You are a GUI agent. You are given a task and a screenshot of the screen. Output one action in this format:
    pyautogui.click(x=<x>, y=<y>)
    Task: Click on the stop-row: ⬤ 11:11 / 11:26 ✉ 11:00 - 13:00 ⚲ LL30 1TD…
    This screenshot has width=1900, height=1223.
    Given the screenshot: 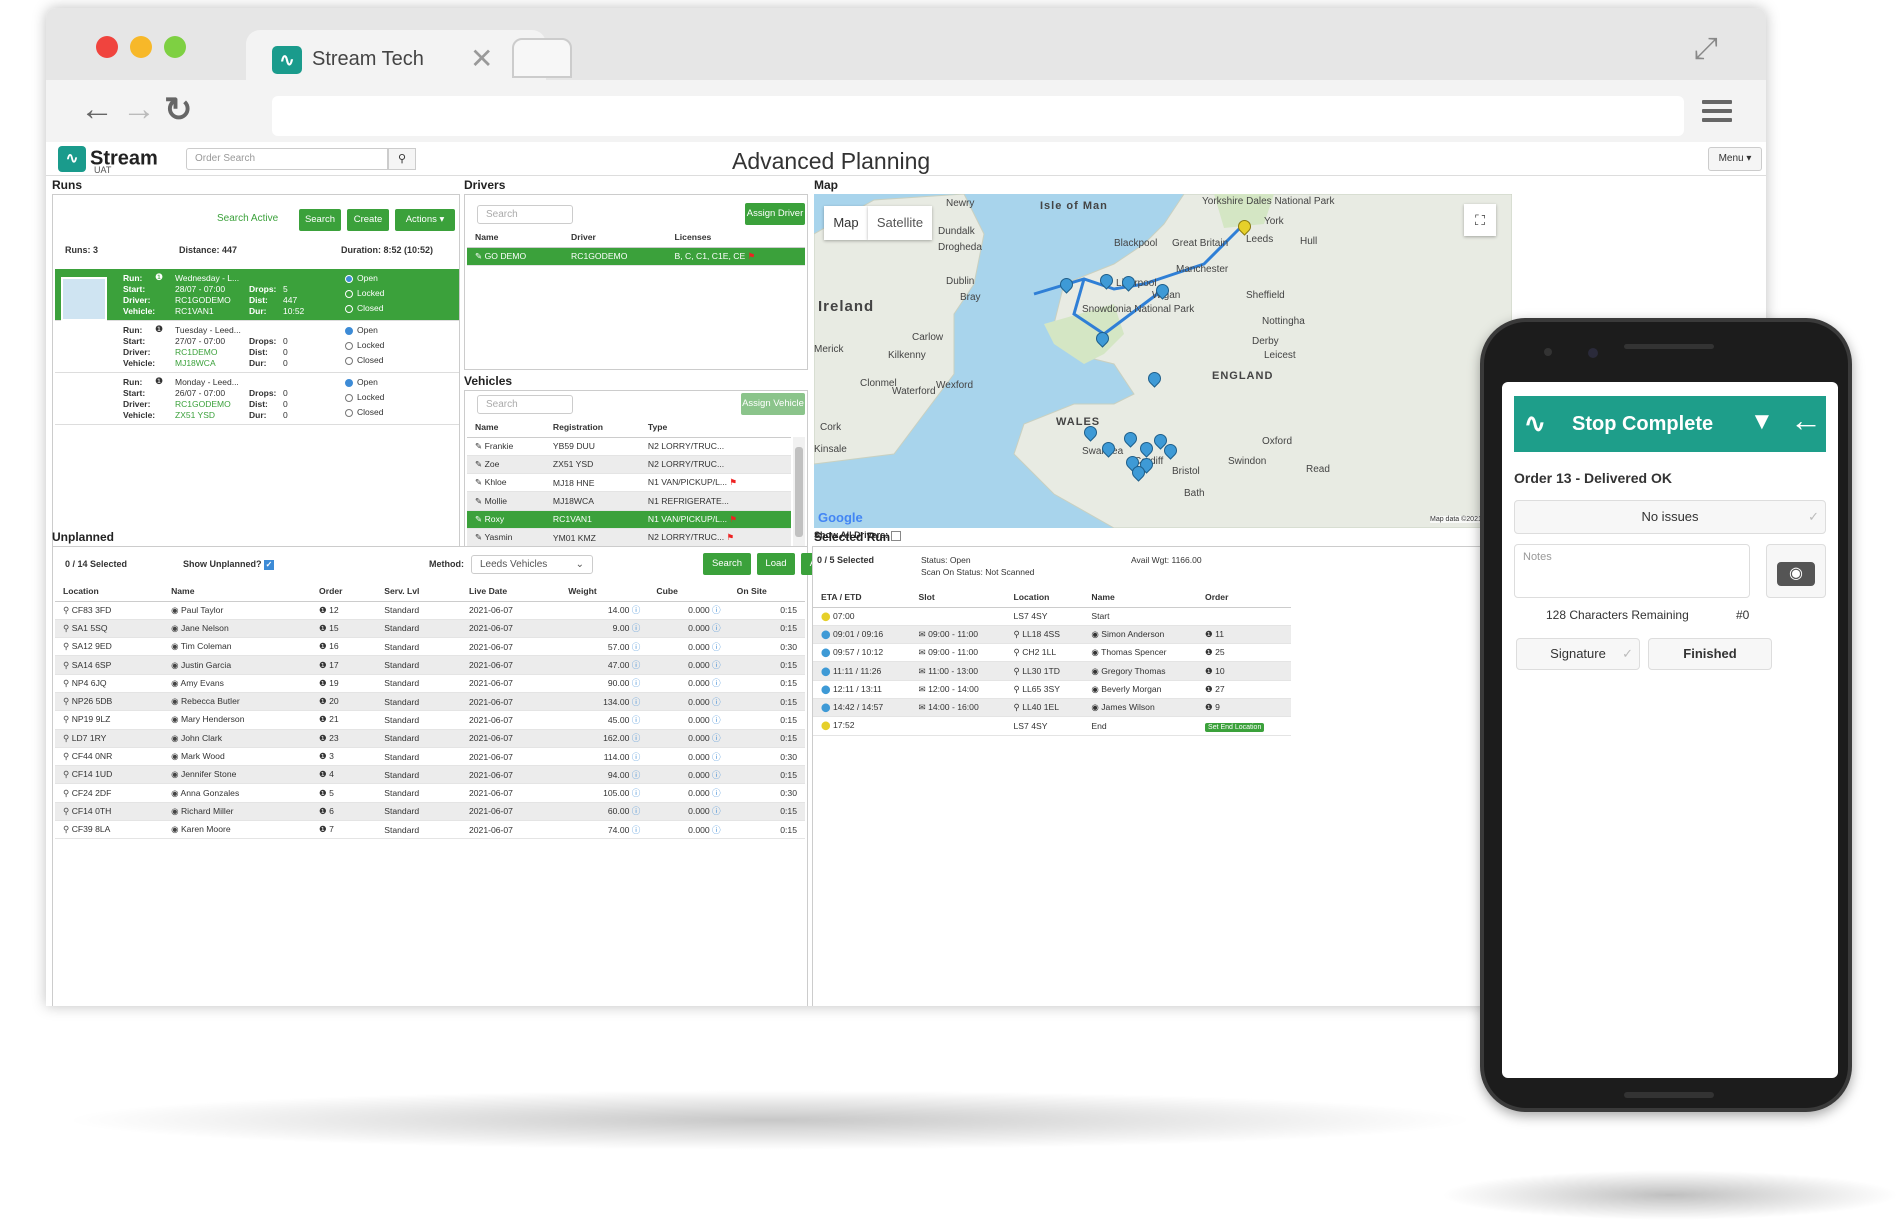 What is the action you would take?
    pyautogui.click(x=1052, y=671)
    